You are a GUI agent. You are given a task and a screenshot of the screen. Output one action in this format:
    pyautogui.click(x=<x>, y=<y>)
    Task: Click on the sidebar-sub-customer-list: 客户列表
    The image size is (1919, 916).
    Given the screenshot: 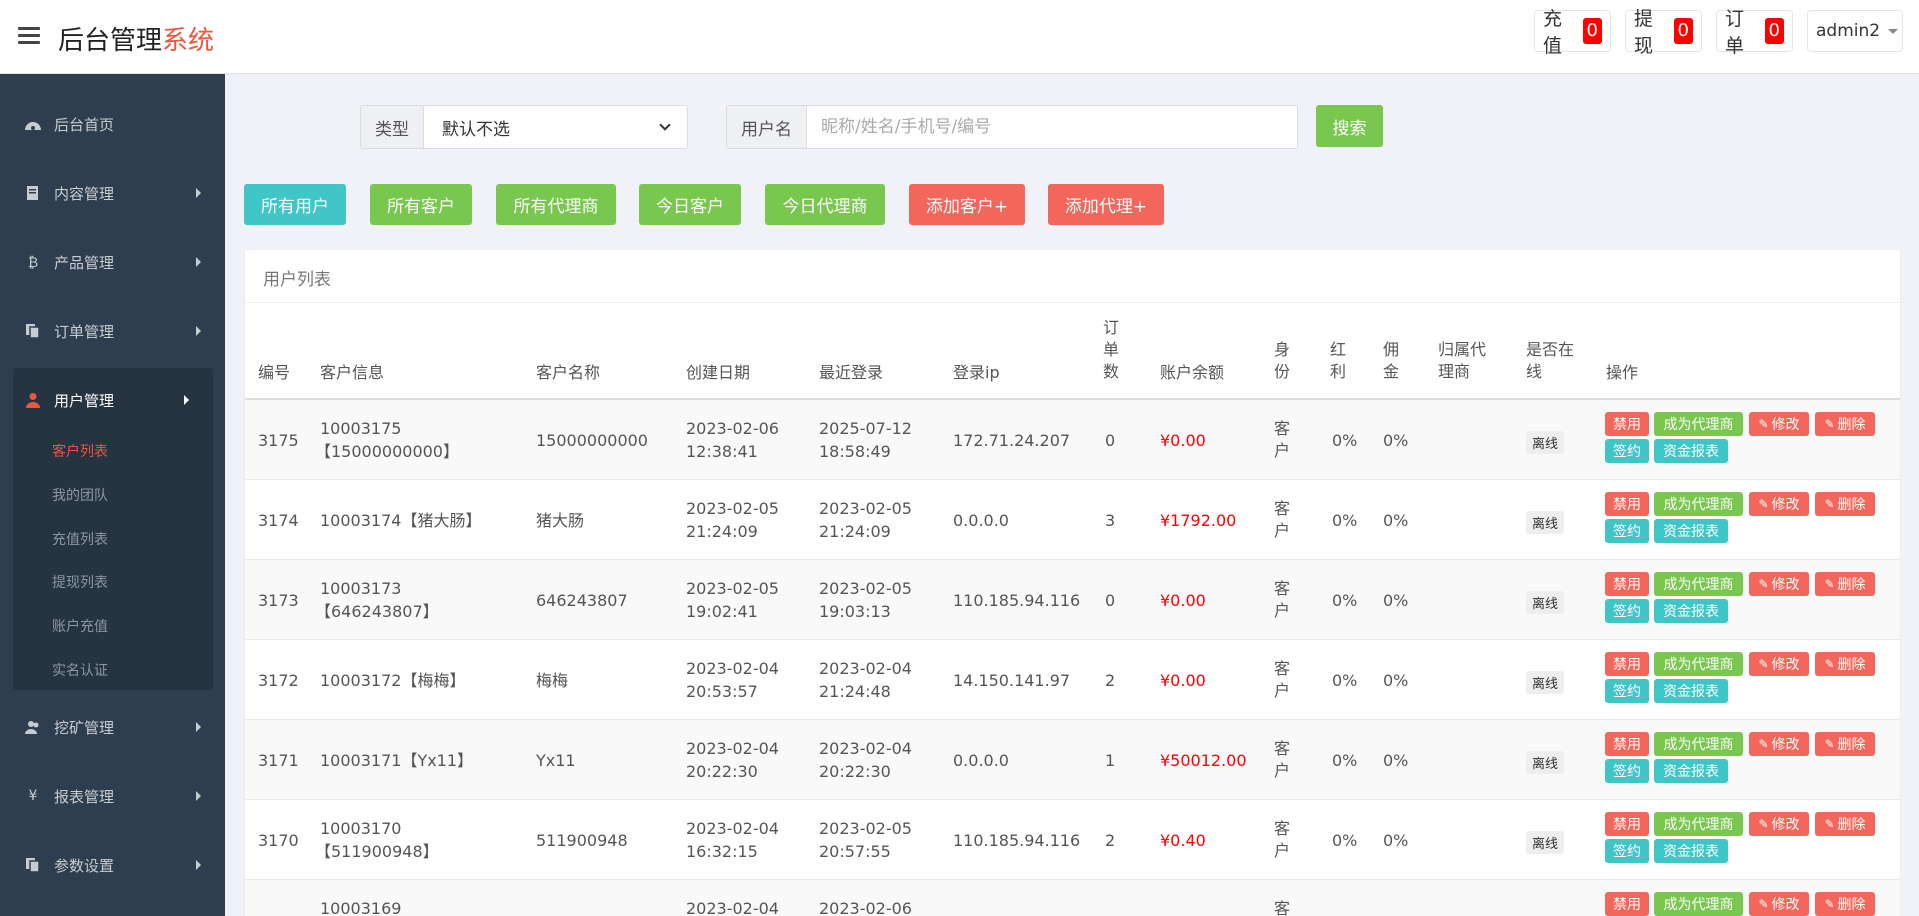 What is the action you would take?
    pyautogui.click(x=80, y=451)
    